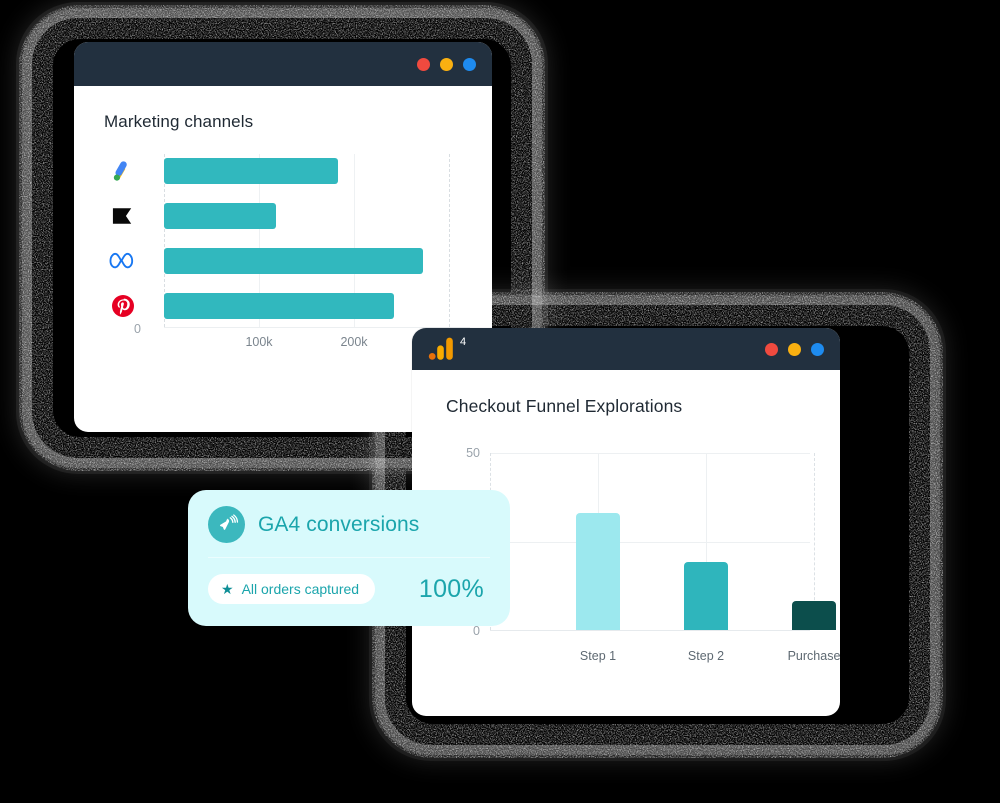  Describe the element at coordinates (814, 615) in the screenshot. I see `bar-purchase` at that location.